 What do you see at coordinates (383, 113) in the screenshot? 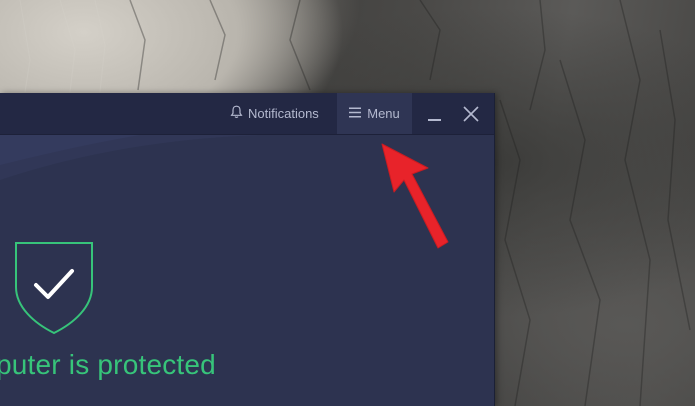
I see `menu-label: Menu` at bounding box center [383, 113].